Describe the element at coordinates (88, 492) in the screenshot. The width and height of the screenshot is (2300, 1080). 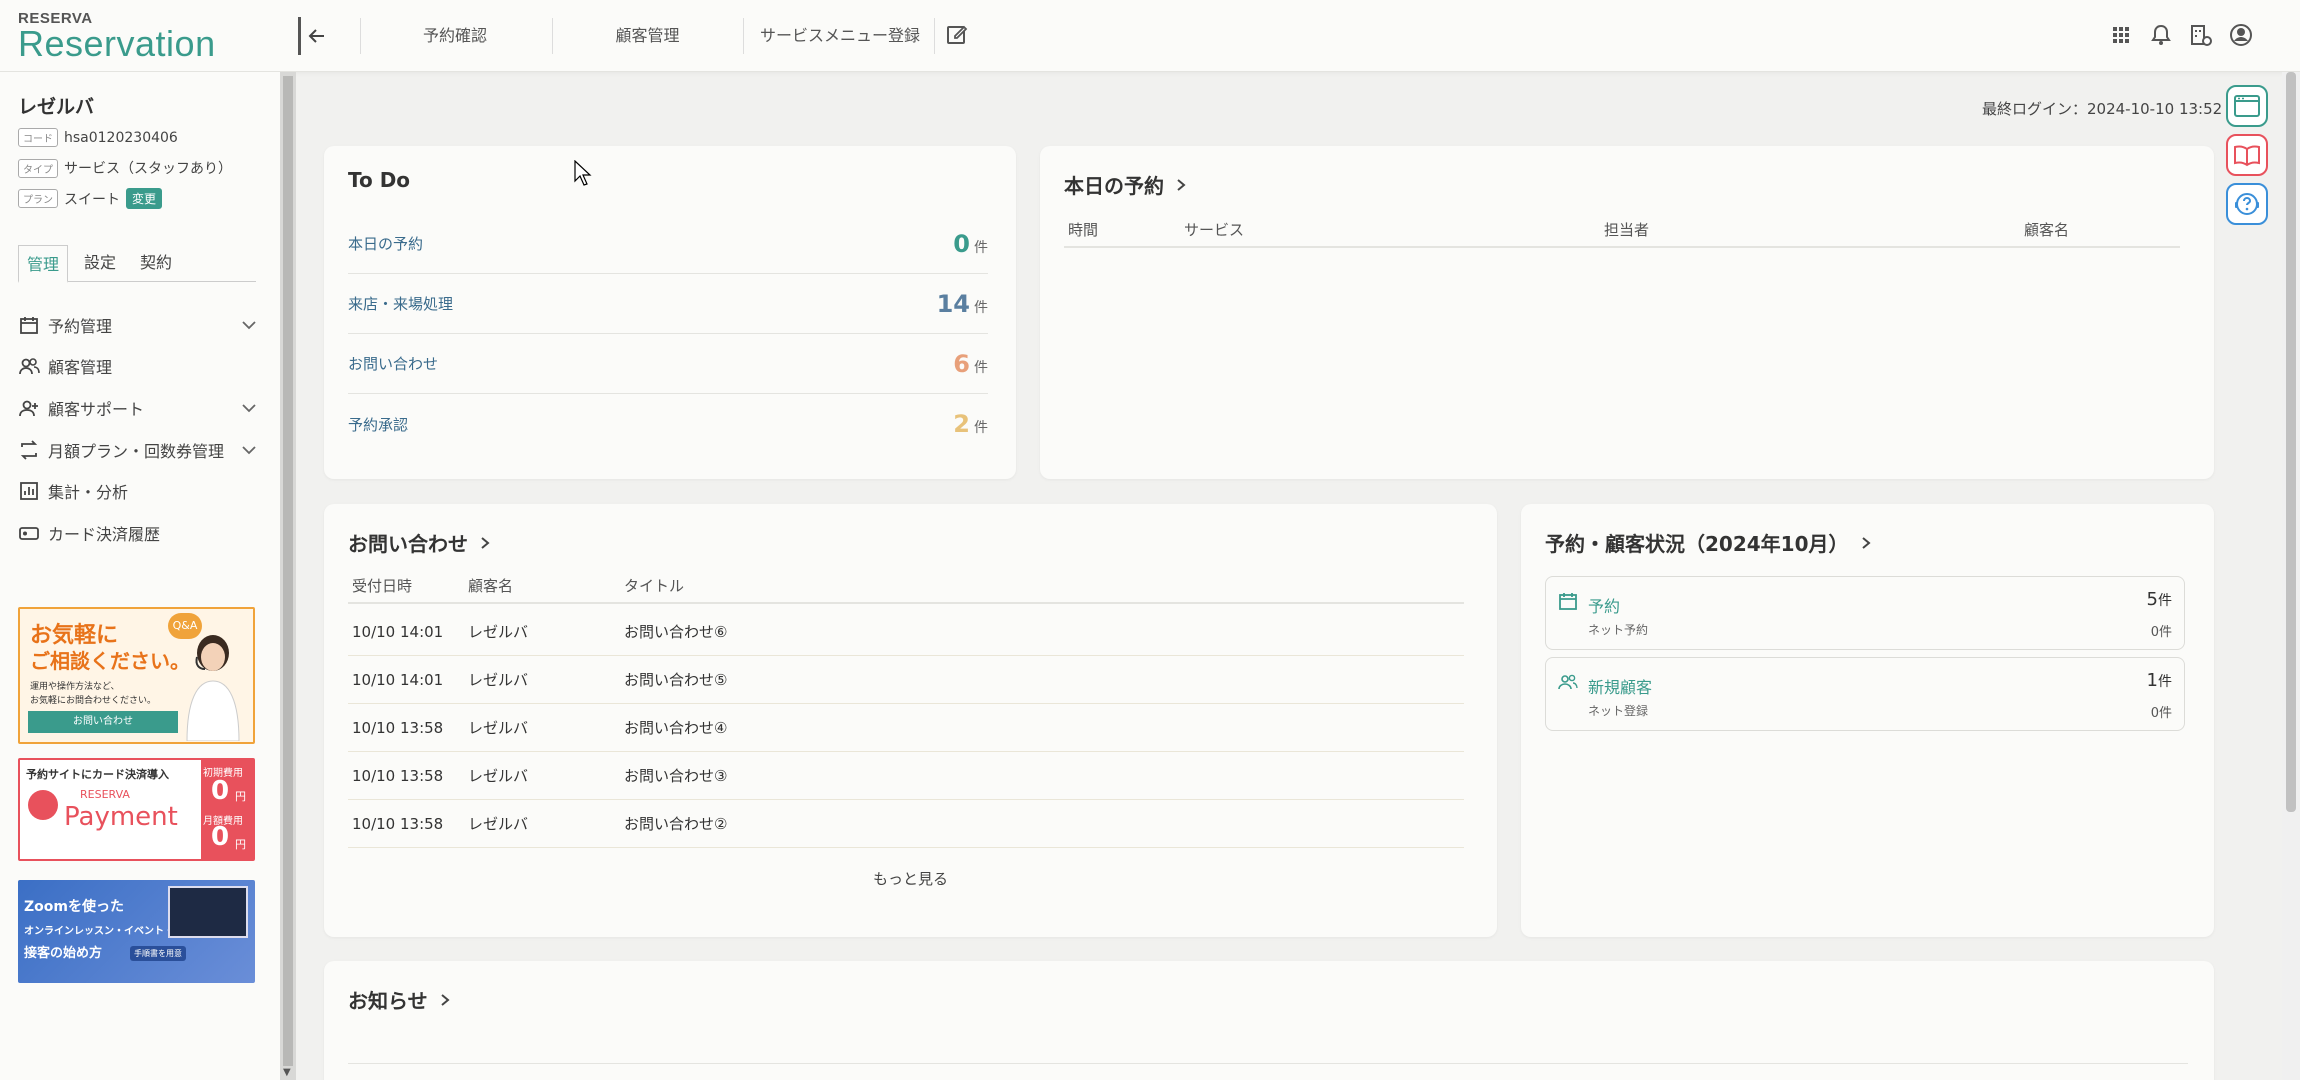
I see `sidebar-item-label: 集計・分析` at that location.